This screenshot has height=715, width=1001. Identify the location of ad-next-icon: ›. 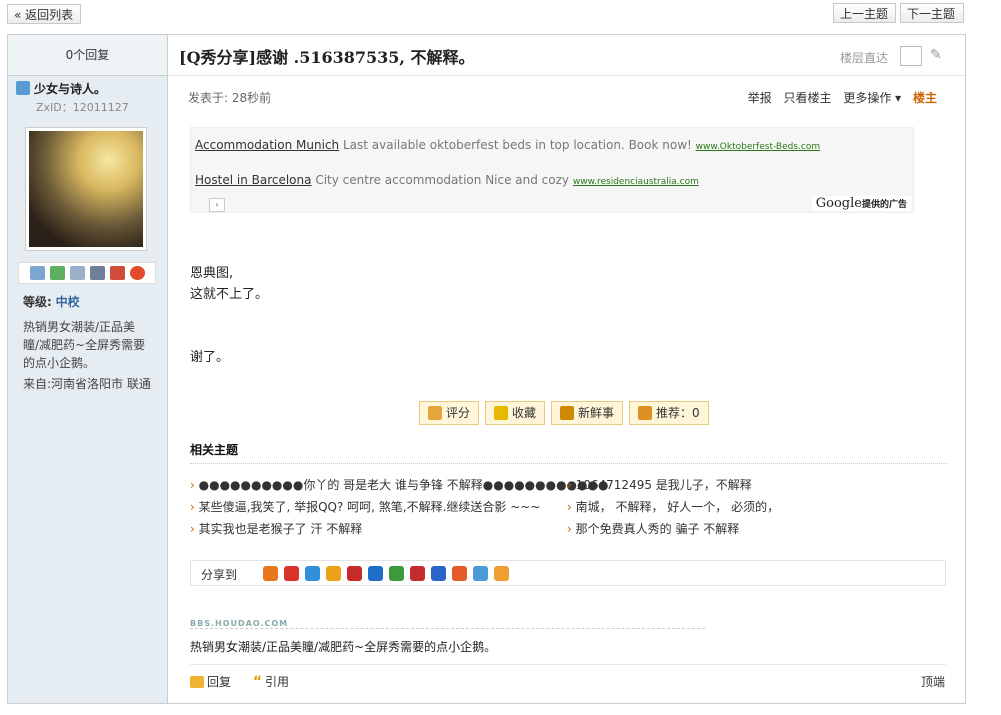
(217, 205).